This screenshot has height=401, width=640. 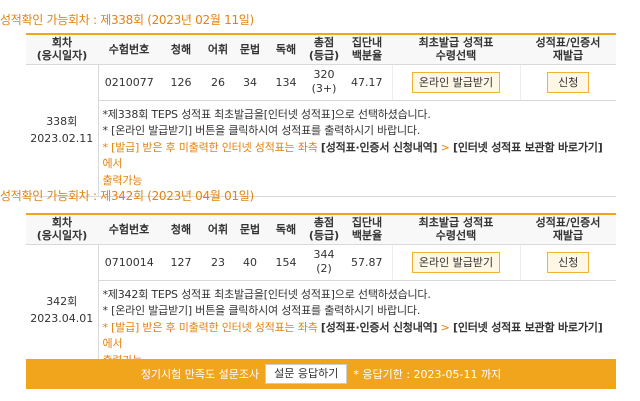 What do you see at coordinates (62, 302) in the screenshot?
I see `round-label: 342회` at bounding box center [62, 302].